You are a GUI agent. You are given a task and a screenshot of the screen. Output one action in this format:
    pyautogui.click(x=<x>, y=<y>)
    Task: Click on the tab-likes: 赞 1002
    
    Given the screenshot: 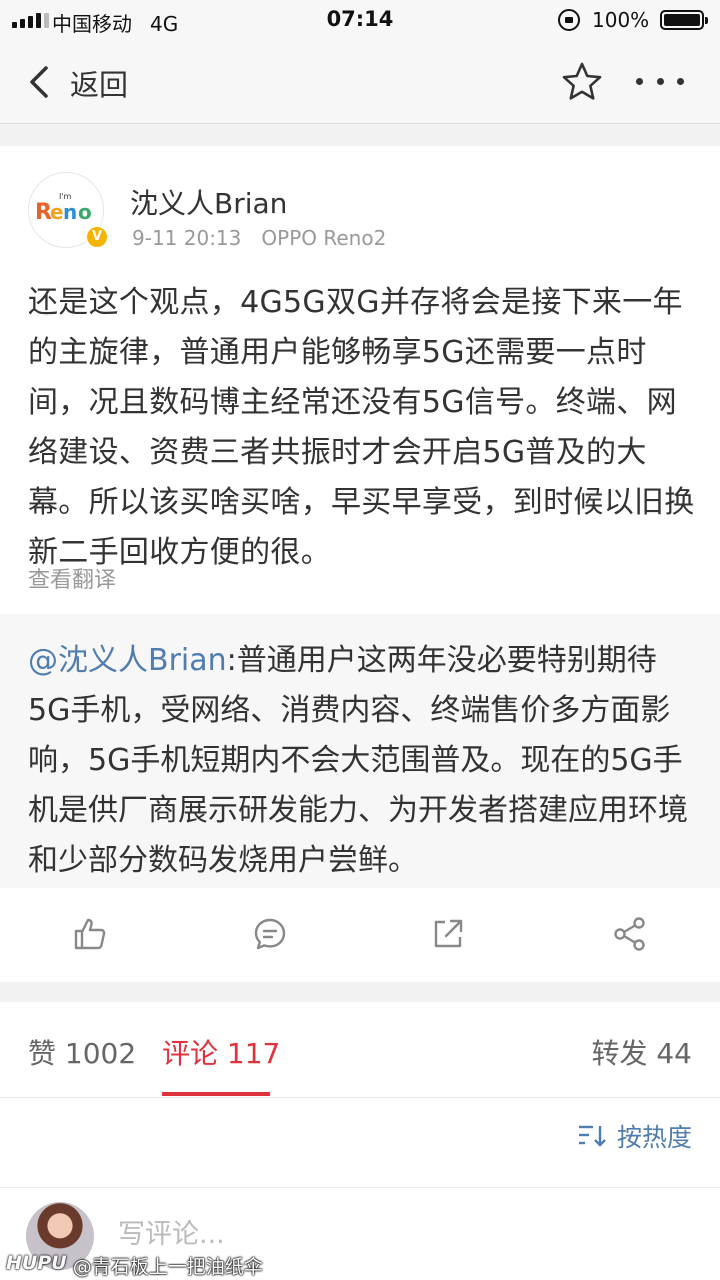 What is the action you would take?
    pyautogui.click(x=82, y=1052)
    